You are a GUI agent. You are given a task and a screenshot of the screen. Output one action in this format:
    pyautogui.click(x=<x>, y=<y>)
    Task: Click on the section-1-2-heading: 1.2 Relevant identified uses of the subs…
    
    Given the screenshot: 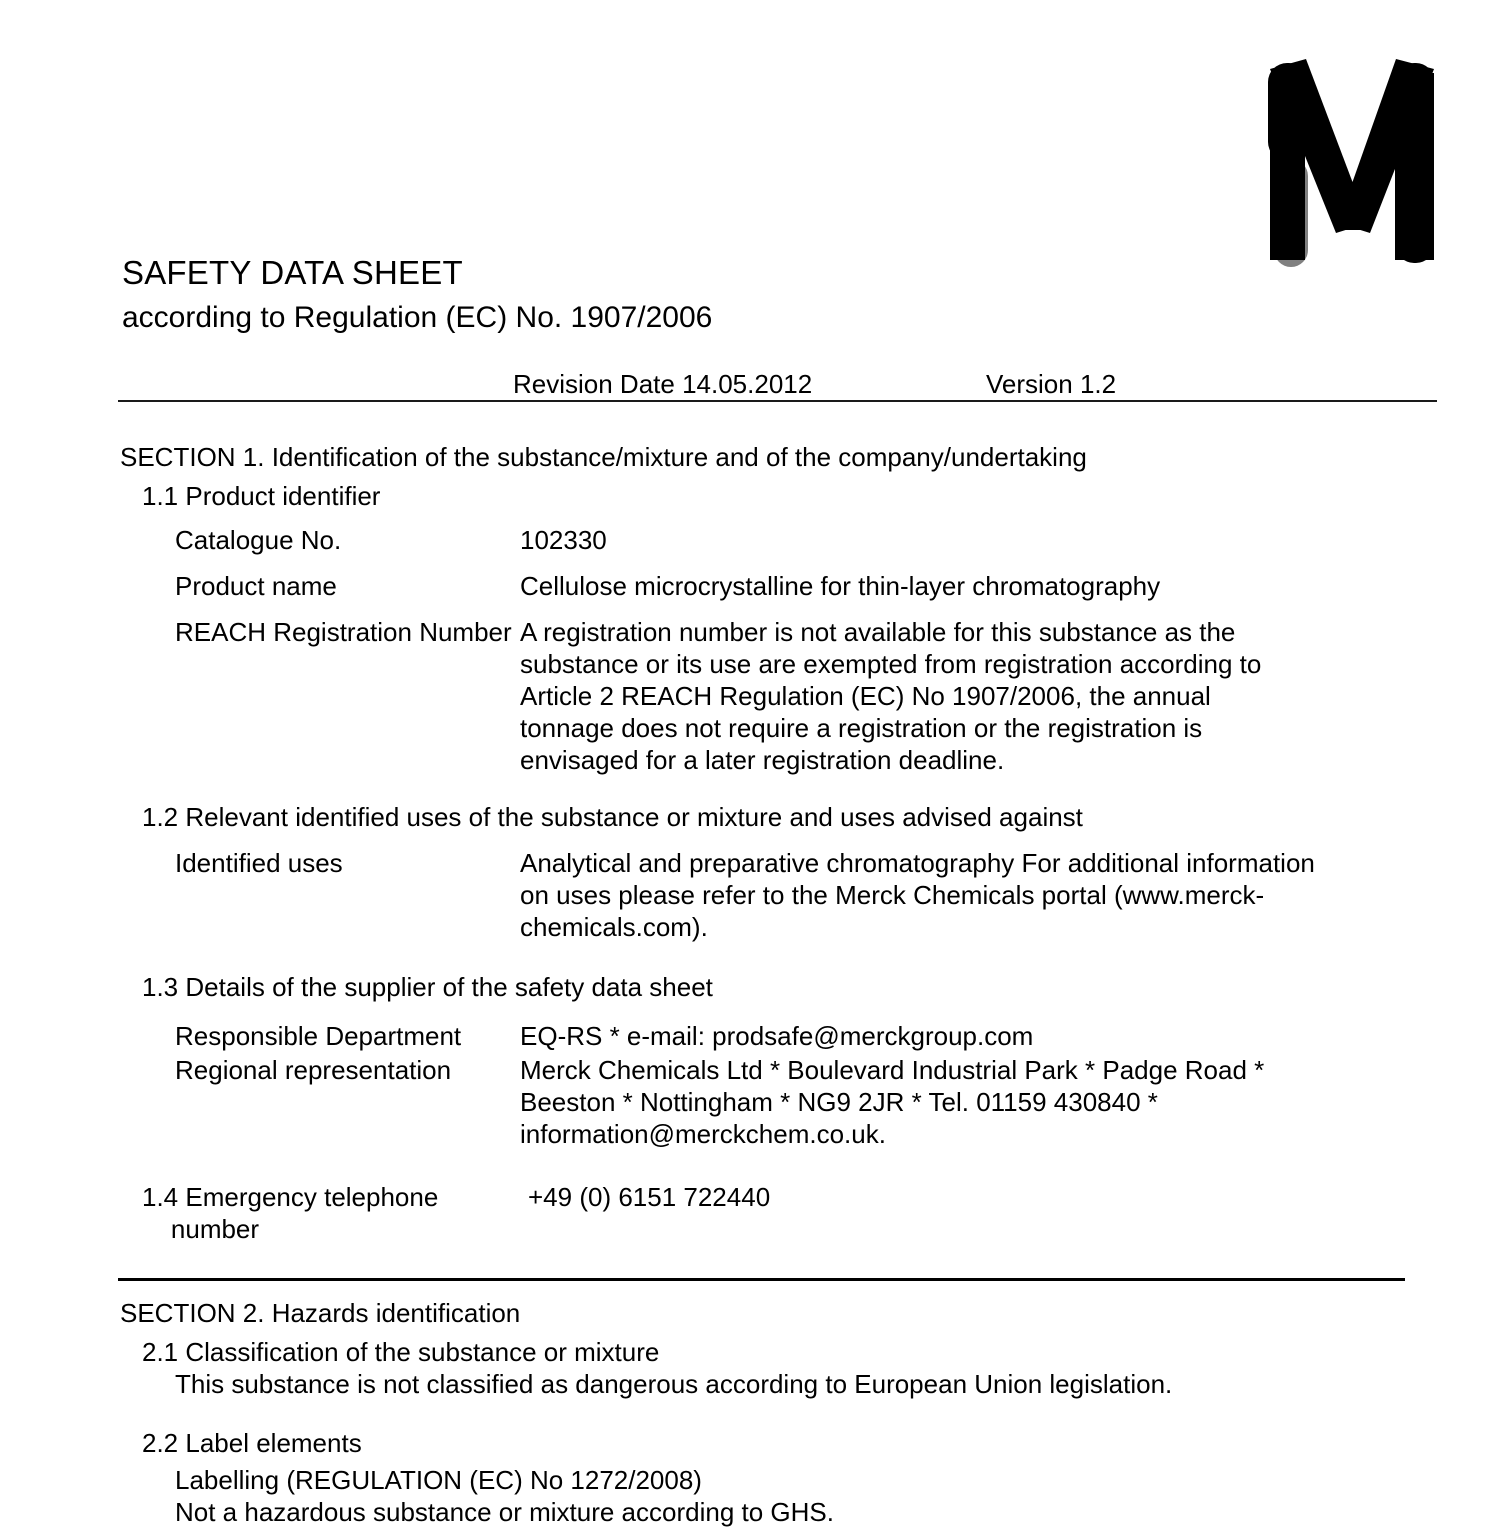 What is the action you would take?
    pyautogui.click(x=612, y=817)
    